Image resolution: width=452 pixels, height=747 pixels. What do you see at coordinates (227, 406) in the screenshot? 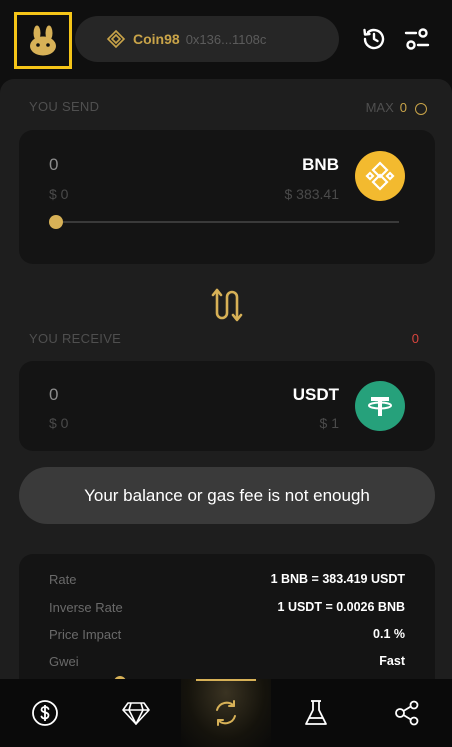
I see `receive-card: 0 $ 0 USDT $ 1` at bounding box center [227, 406].